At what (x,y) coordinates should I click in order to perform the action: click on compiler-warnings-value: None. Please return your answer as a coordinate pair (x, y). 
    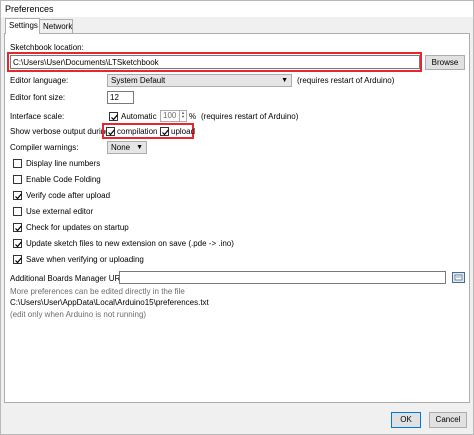
    Looking at the image, I should click on (121, 147).